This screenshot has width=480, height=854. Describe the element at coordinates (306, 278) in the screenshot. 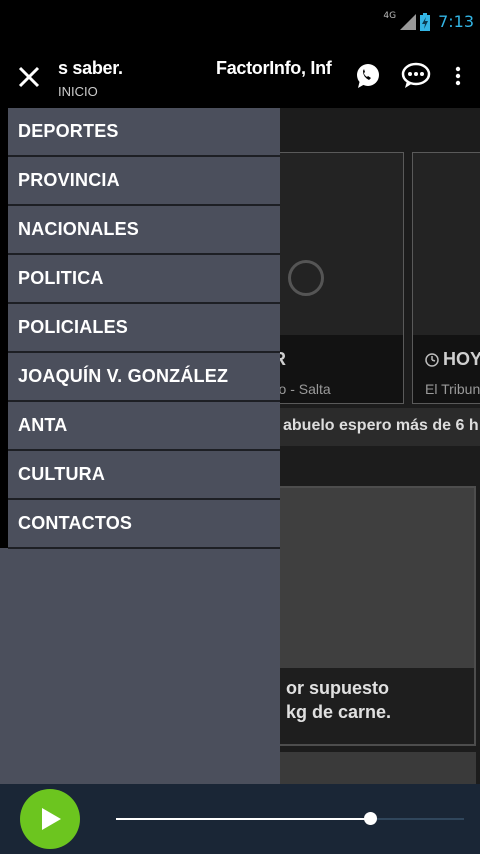

I see `loading-spinner-icon` at that location.